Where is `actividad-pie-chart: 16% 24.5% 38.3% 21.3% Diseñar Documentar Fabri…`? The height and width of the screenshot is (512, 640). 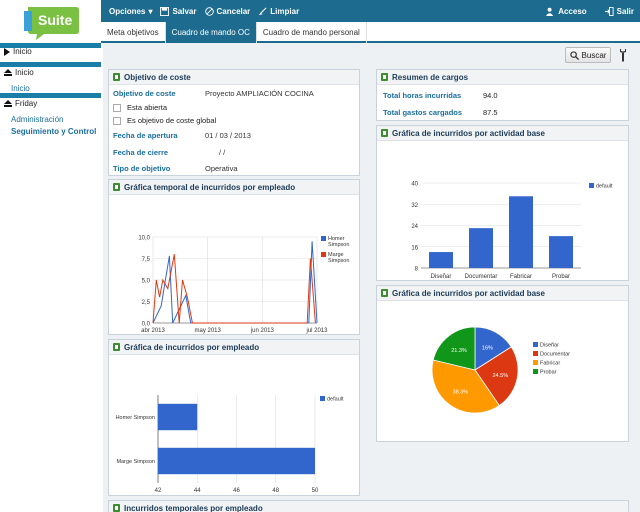
actividad-pie-chart: 16% 24.5% 38.3% 21.3% Diseñar Documentar Fabri… is located at coordinates (500, 370).